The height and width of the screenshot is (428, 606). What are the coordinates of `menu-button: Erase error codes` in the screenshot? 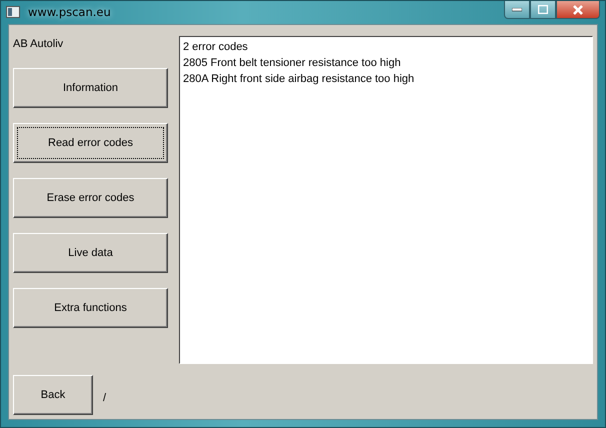 It's located at (90, 198).